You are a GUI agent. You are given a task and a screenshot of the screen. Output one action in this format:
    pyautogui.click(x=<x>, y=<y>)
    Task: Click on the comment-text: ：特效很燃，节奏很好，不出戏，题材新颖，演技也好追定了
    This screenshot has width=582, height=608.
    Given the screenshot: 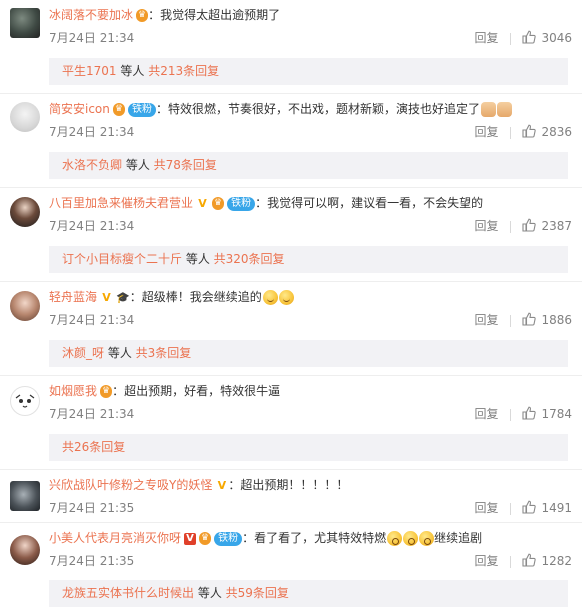 What is the action you would take?
    pyautogui.click(x=317, y=109)
    